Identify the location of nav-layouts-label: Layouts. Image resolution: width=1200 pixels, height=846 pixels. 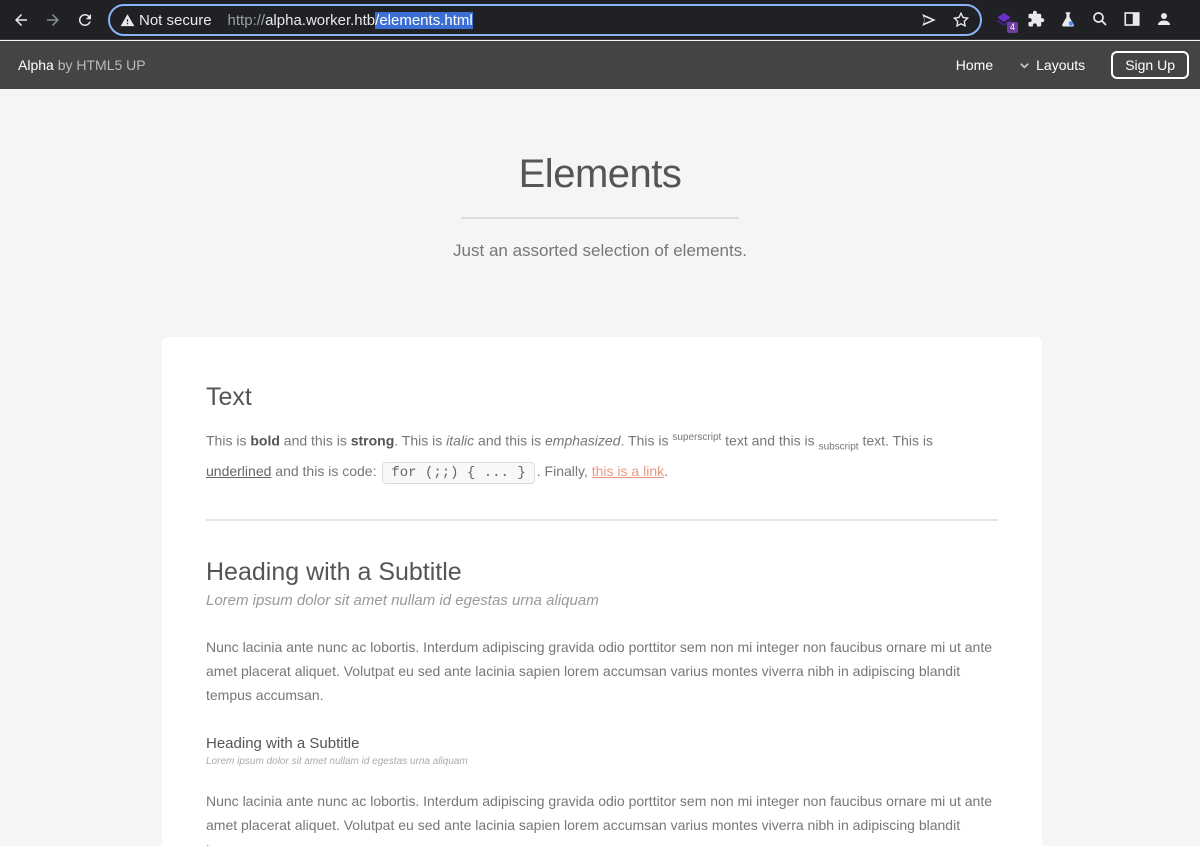
(1061, 65).